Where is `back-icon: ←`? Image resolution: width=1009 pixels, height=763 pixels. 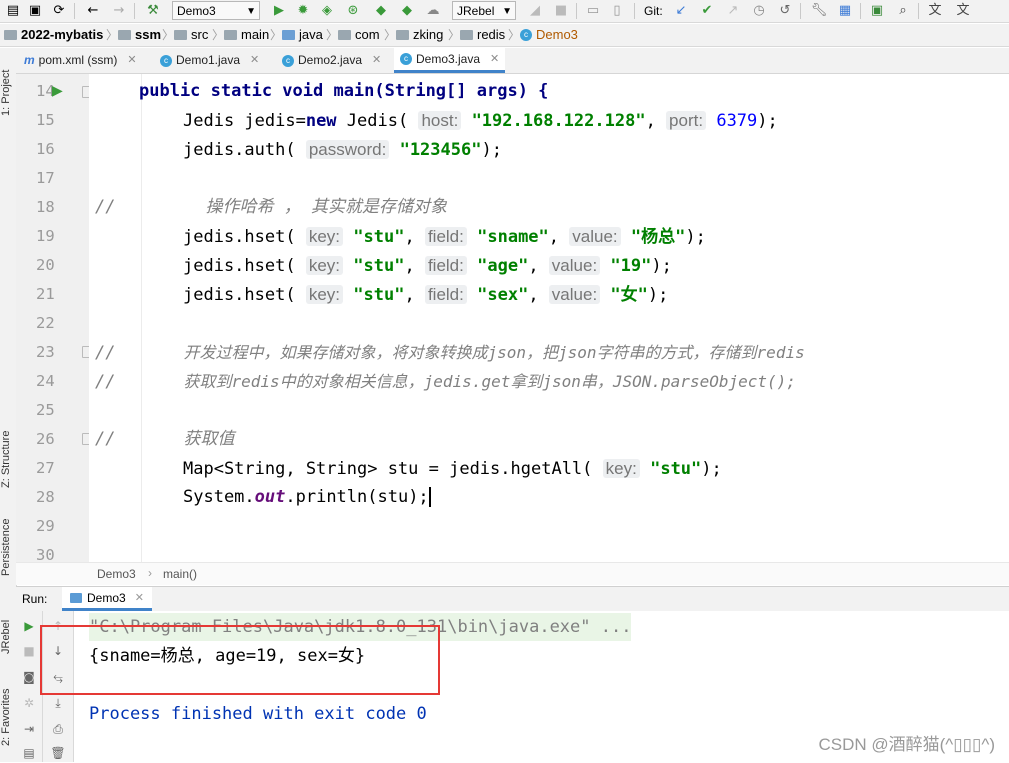
back-icon: ← is located at coordinates (93, 11).